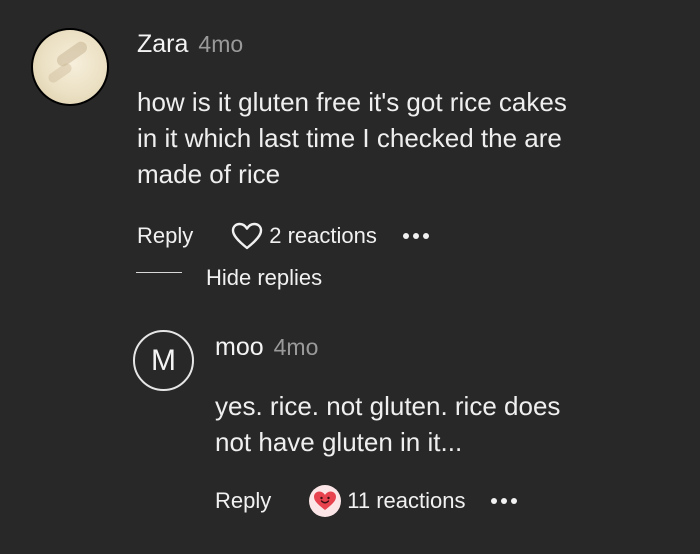 This screenshot has width=700, height=554. I want to click on comment-actions: Reply 2 reactions, so click(283, 236).